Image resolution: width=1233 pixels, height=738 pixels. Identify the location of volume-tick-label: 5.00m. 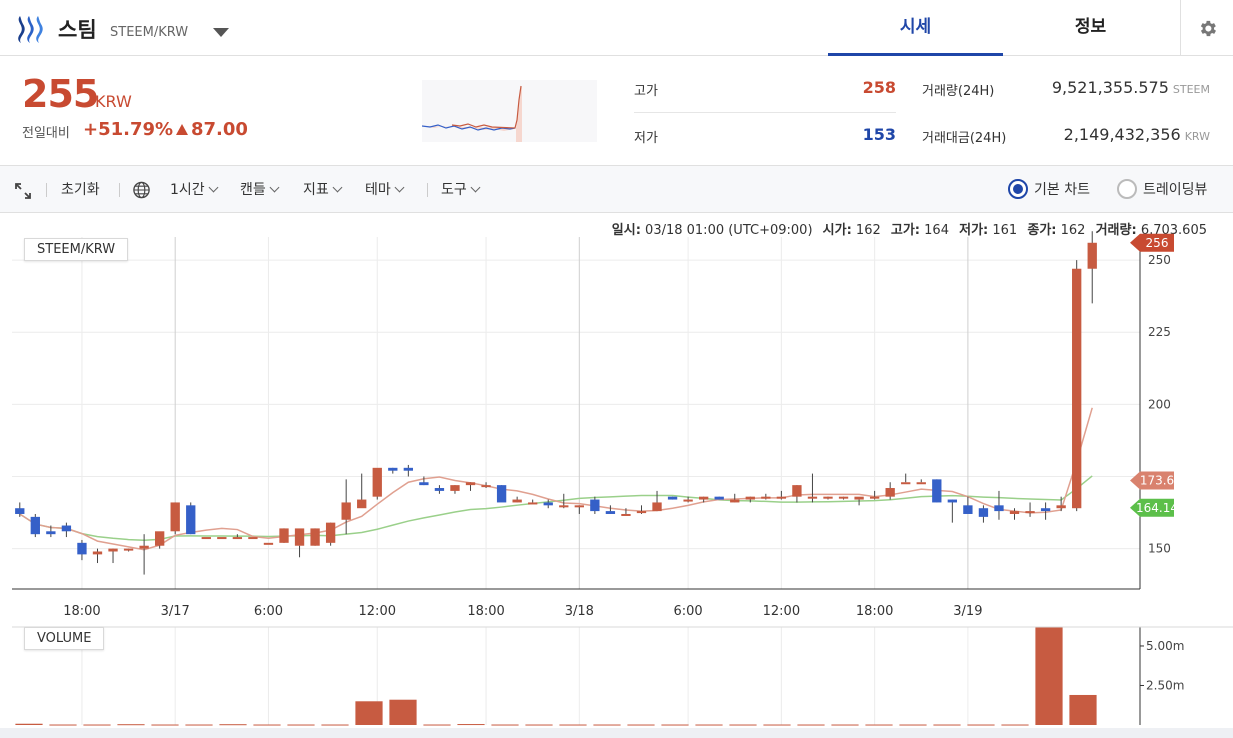
(1165, 646).